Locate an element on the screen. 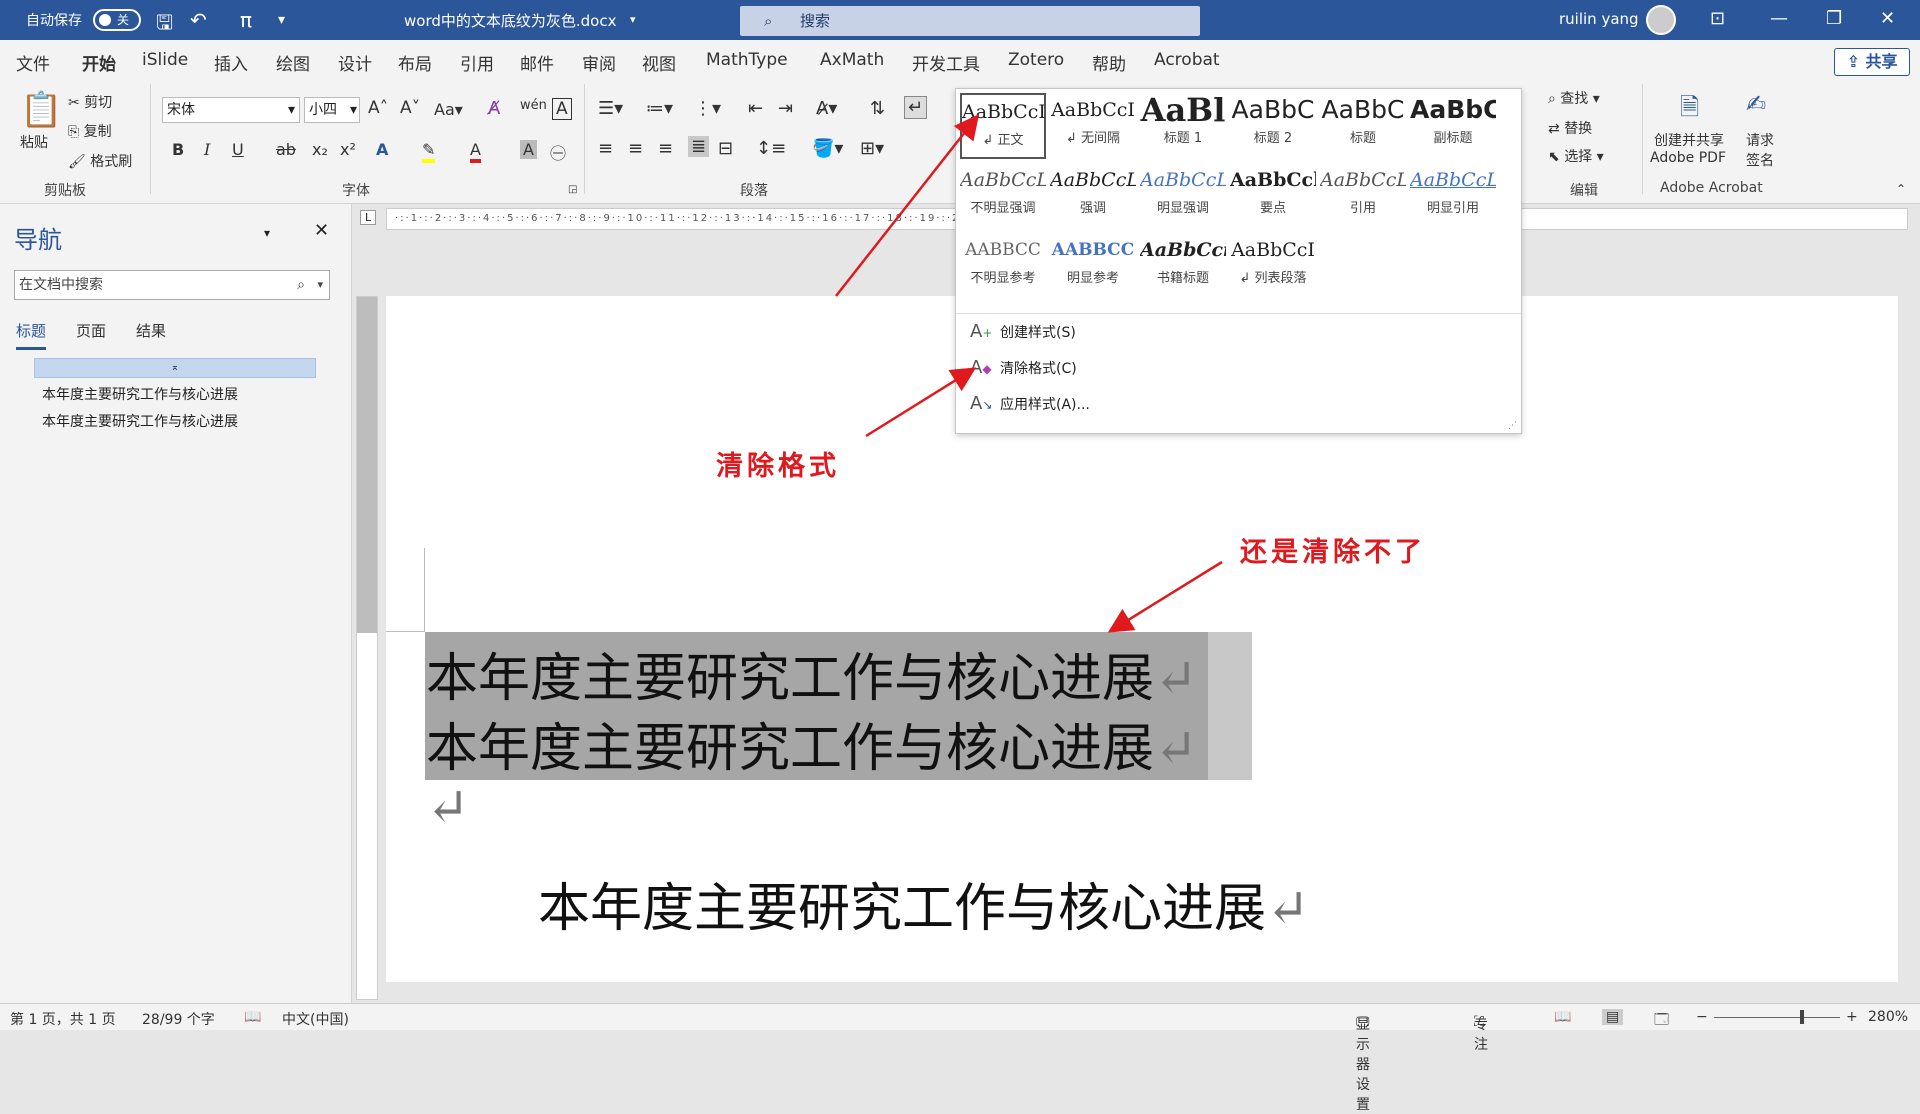 The image size is (1920, 1114). style-item: AaBbCcL 明显强调 is located at coordinates (1183, 196).